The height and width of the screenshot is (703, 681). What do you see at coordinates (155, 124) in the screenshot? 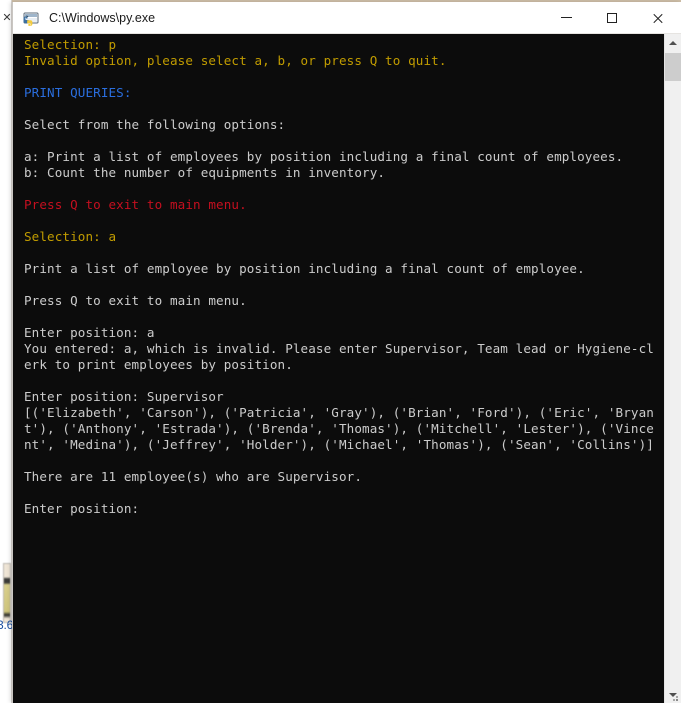
I see `console-line: Select from the following options:` at bounding box center [155, 124].